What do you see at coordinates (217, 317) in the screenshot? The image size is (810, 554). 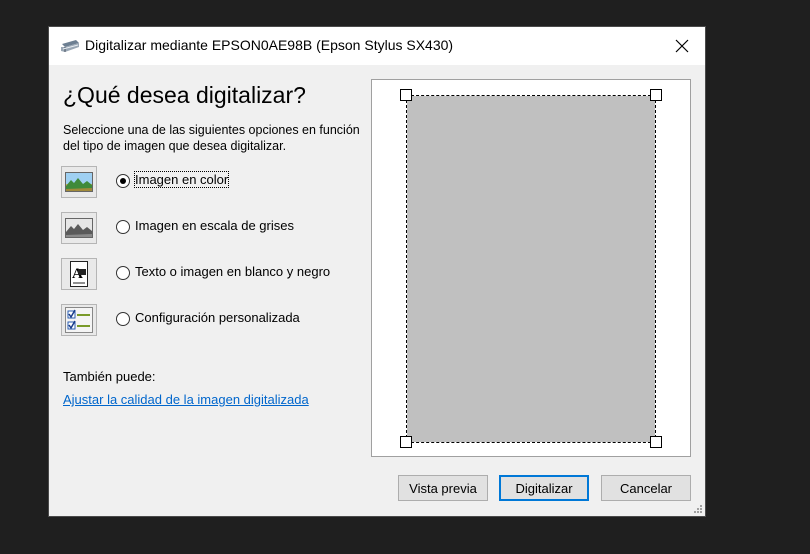 I see `option-custom-label: Configuración personalizada` at bounding box center [217, 317].